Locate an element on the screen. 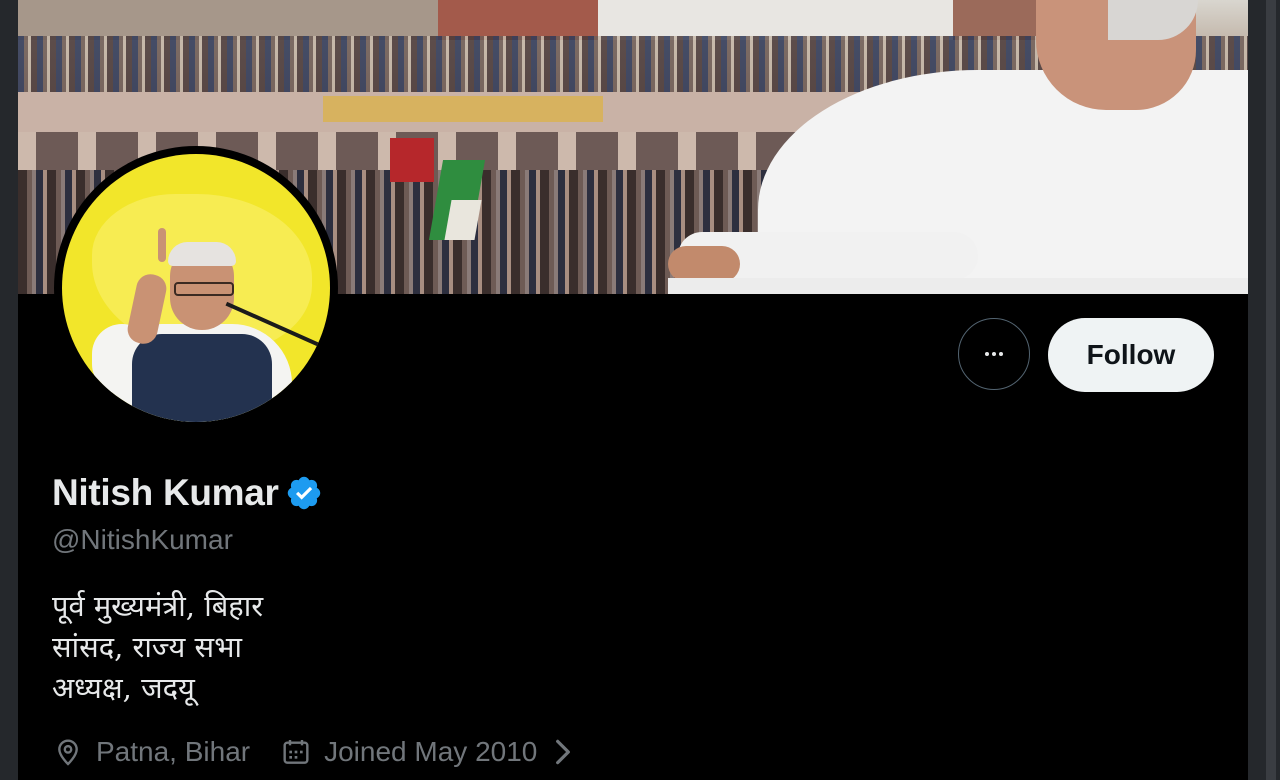 The width and height of the screenshot is (1280, 780). profile-joined: Joined May 2010 is located at coordinates (435, 752).